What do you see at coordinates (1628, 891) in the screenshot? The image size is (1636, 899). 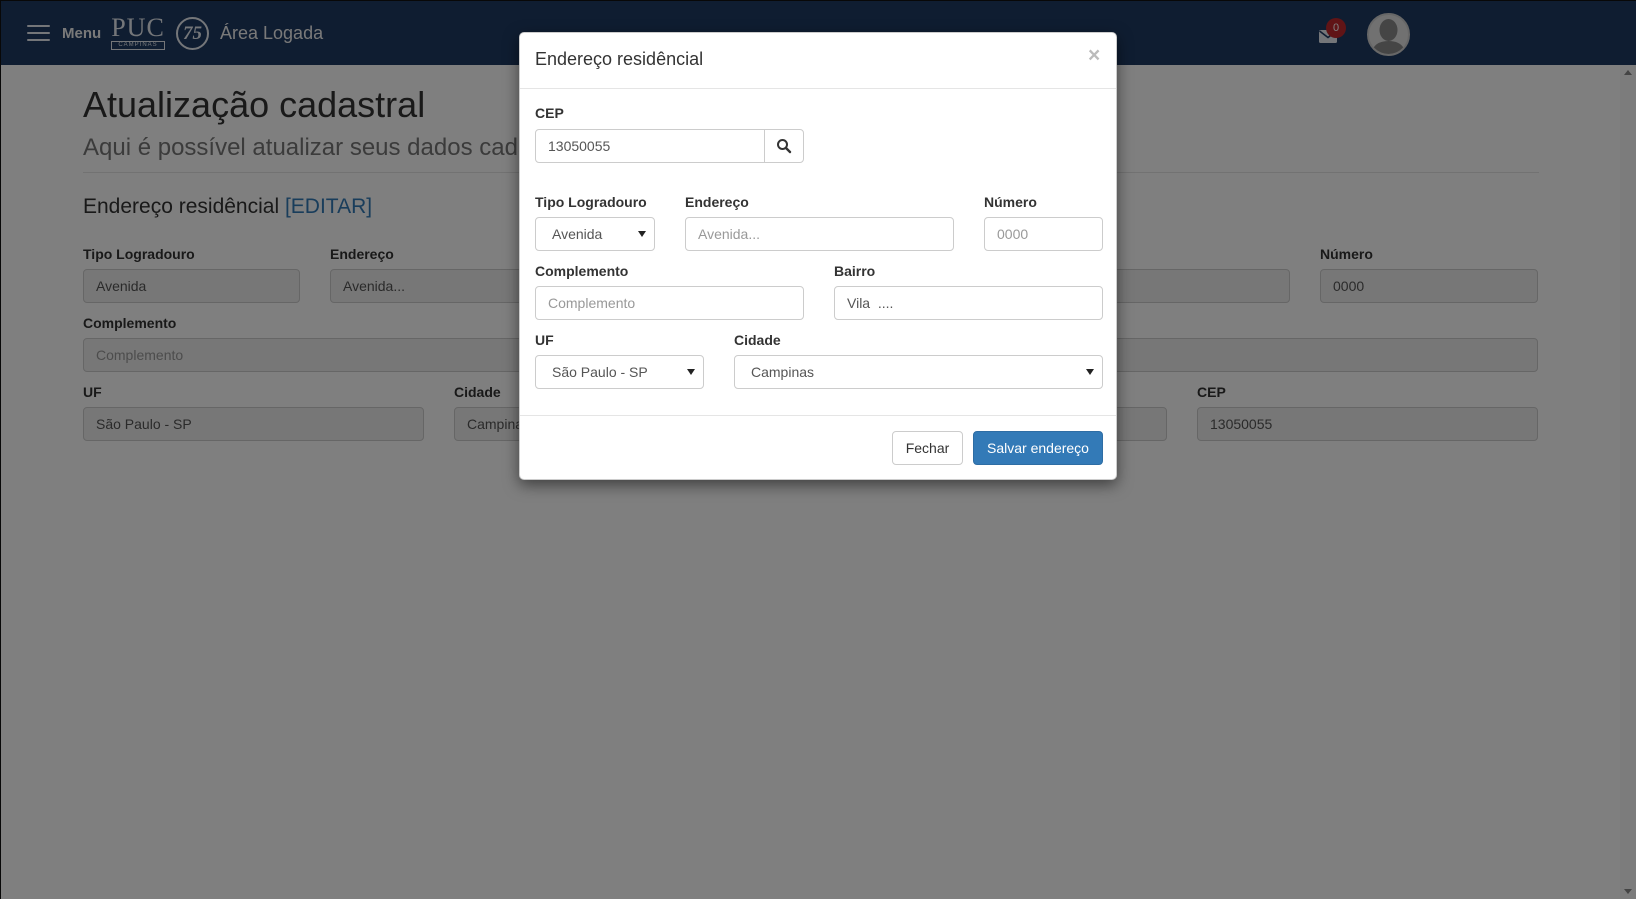 I see `scroll-down-arrow-icon` at bounding box center [1628, 891].